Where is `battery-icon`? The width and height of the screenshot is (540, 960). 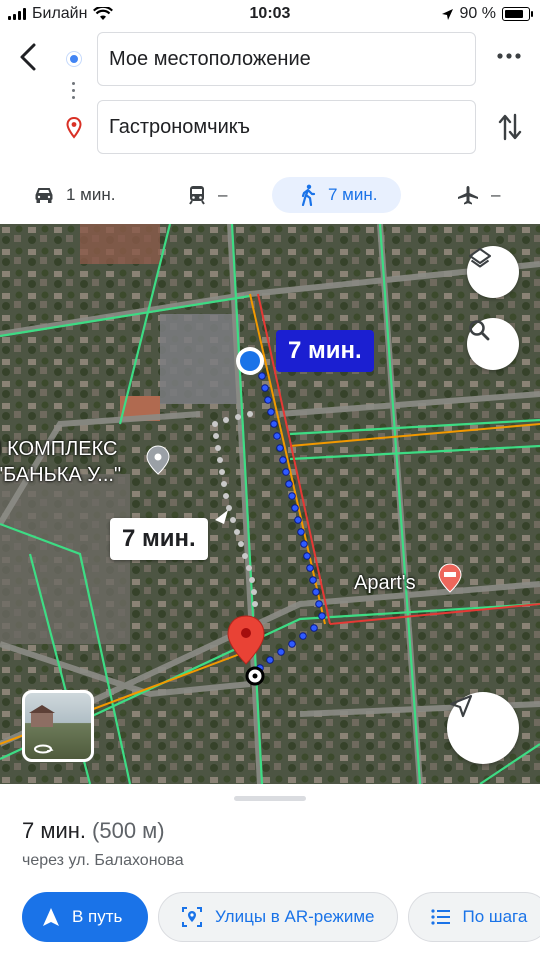
battery-icon is located at coordinates (517, 14).